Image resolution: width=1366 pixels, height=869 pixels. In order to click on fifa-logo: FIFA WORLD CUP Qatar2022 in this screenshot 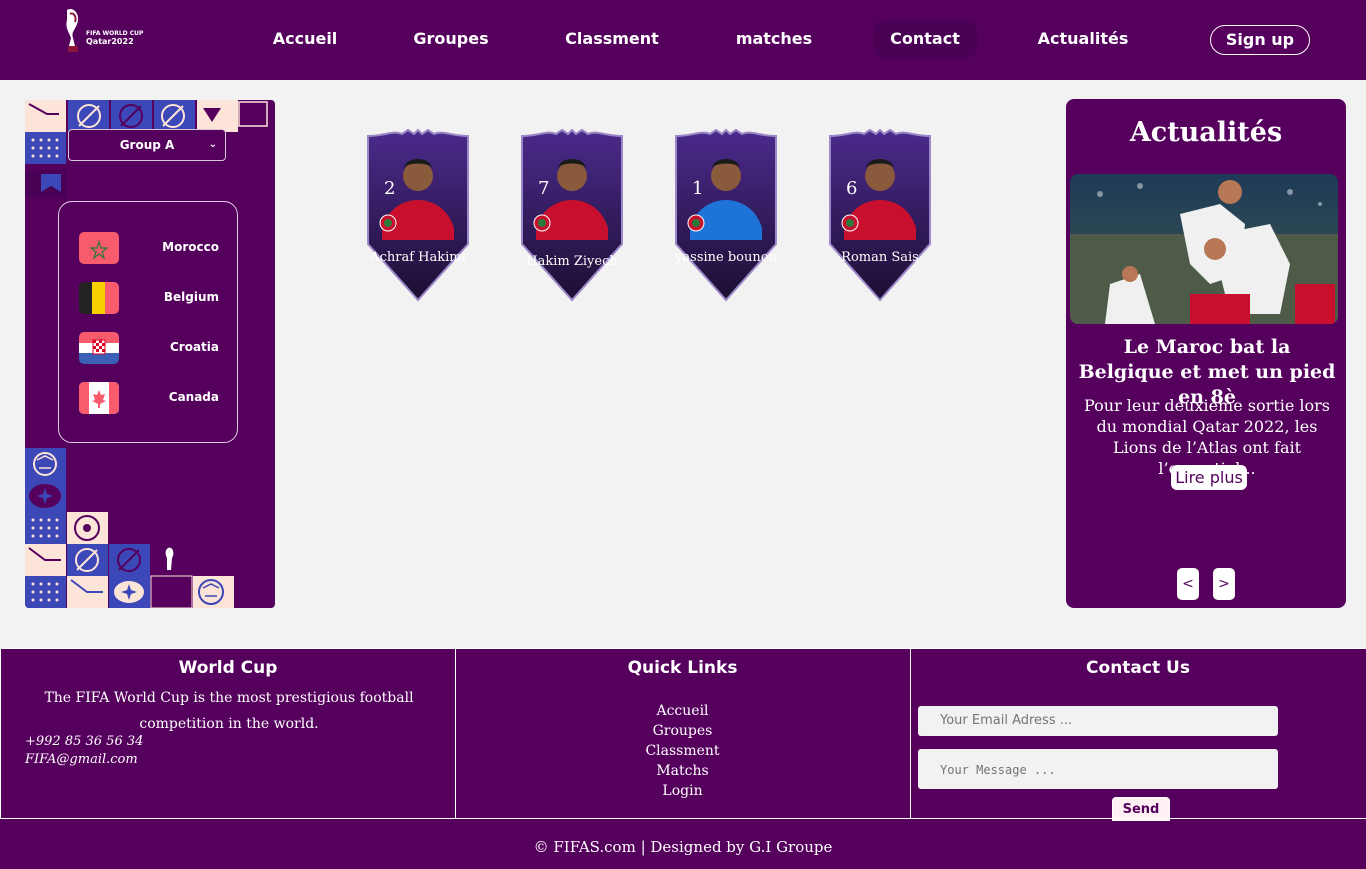, I will do `click(105, 33)`.